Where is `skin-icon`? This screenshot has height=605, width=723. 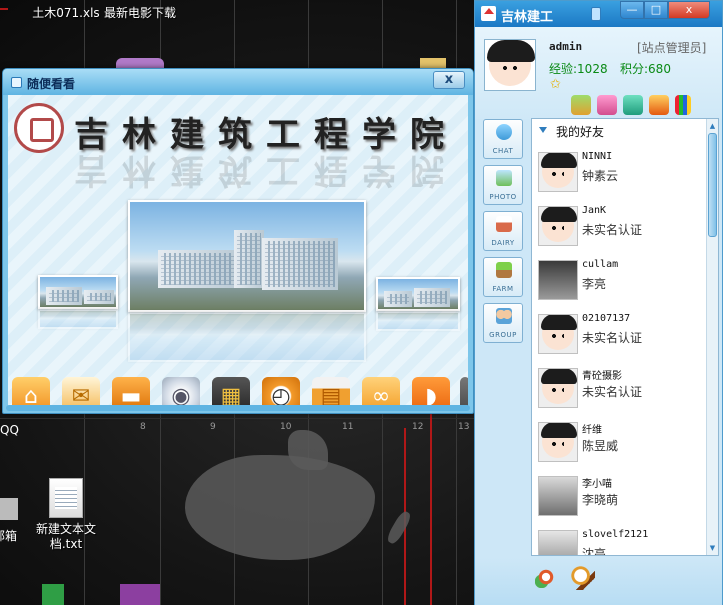
skin-icon is located at coordinates (596, 14).